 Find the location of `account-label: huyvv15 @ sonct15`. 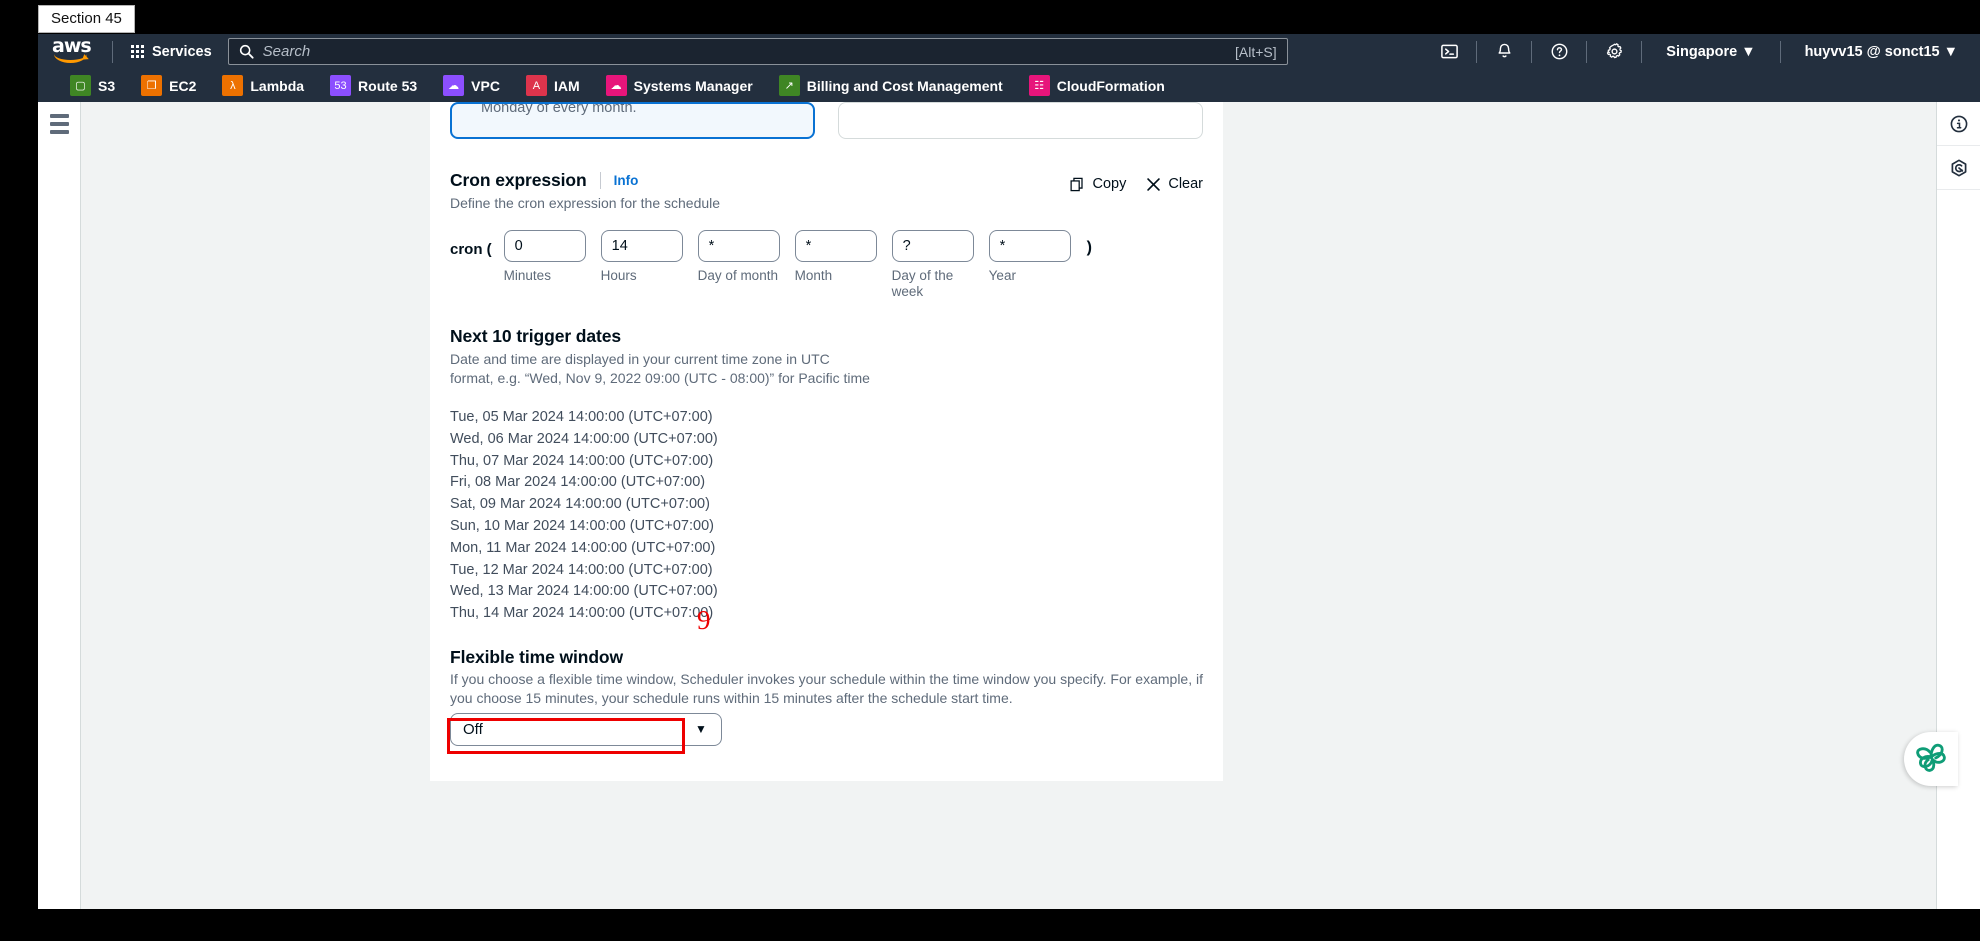

account-label: huyvv15 @ sonct15 is located at coordinates (1872, 51).